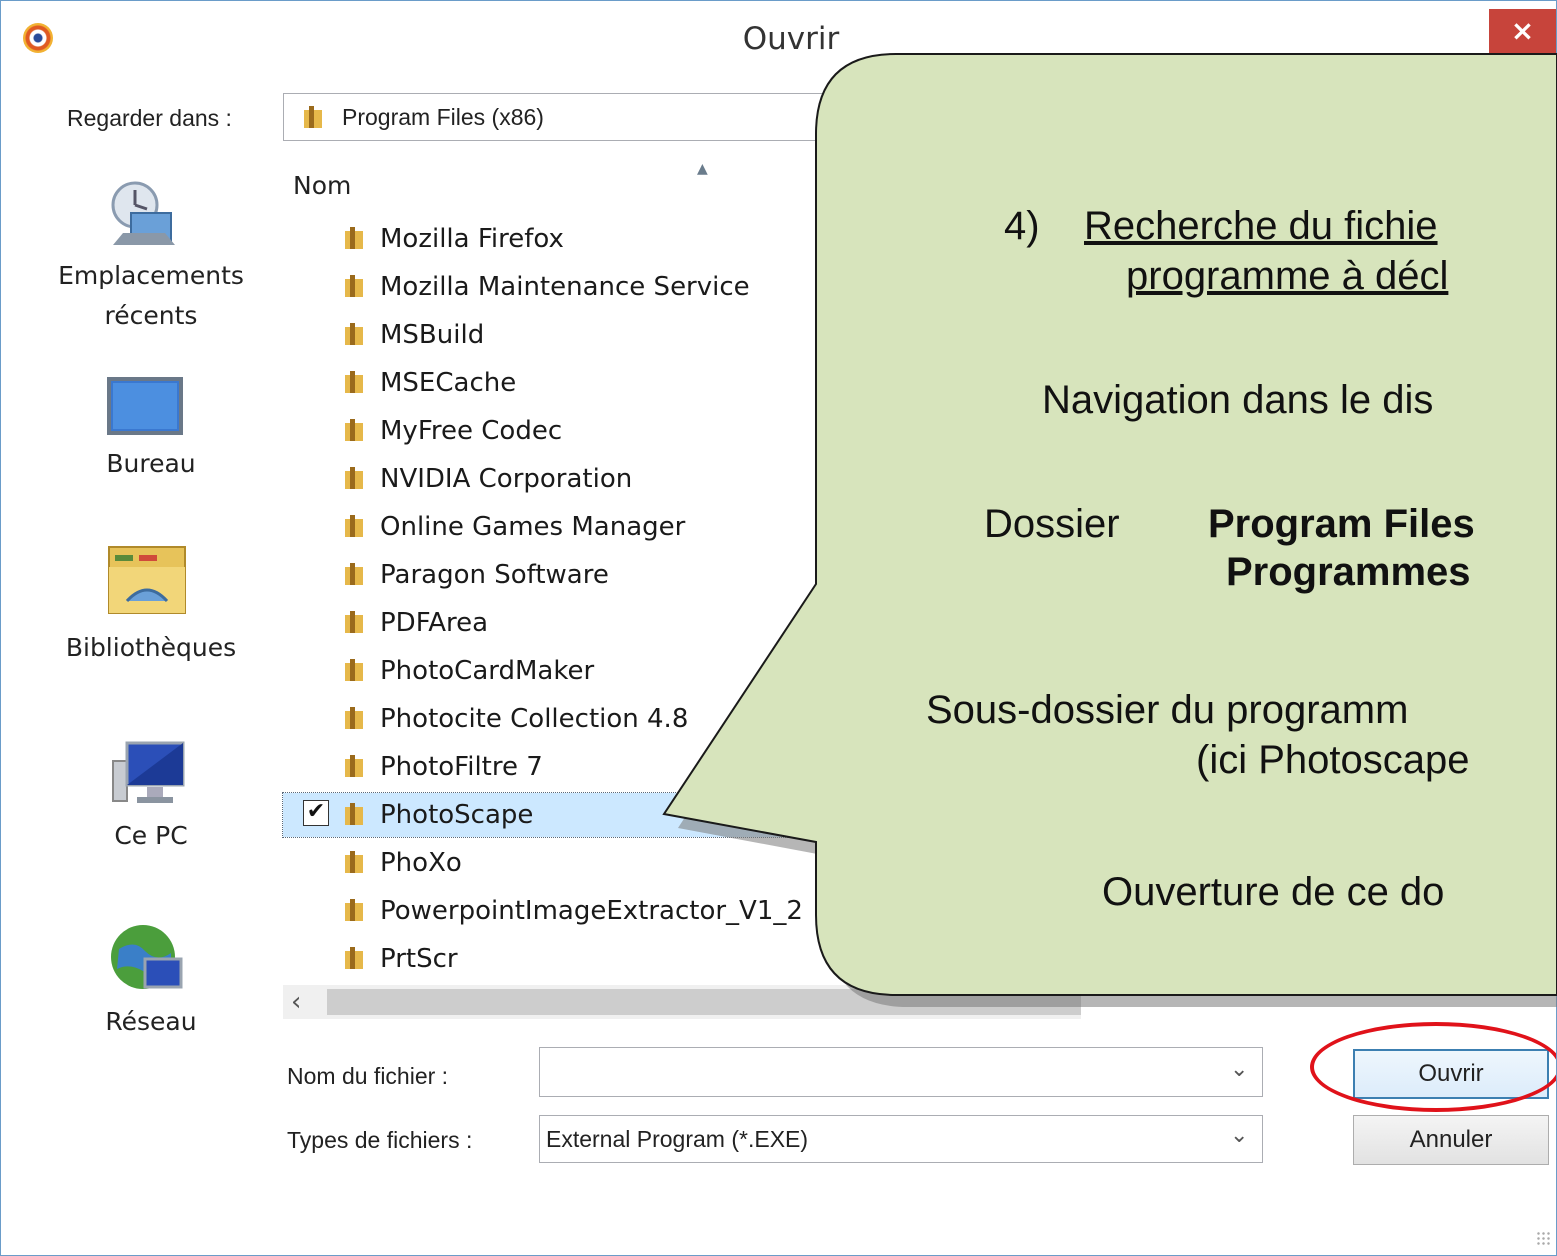 The height and width of the screenshot is (1256, 1557). What do you see at coordinates (1052, 524) in the screenshot?
I see `callout-folder-prefix: Dossier` at bounding box center [1052, 524].